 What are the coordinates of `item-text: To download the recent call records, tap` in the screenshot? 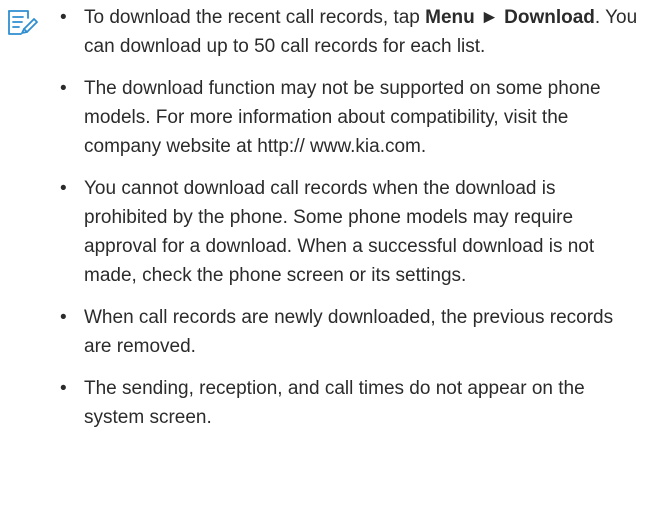 It's located at (255, 17).